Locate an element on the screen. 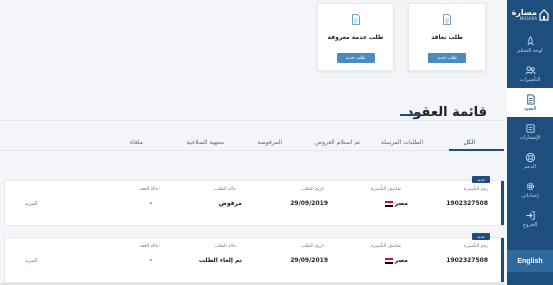 This screenshot has width=553, height=285. sidebar-item-label: الخروج is located at coordinates (530, 224).